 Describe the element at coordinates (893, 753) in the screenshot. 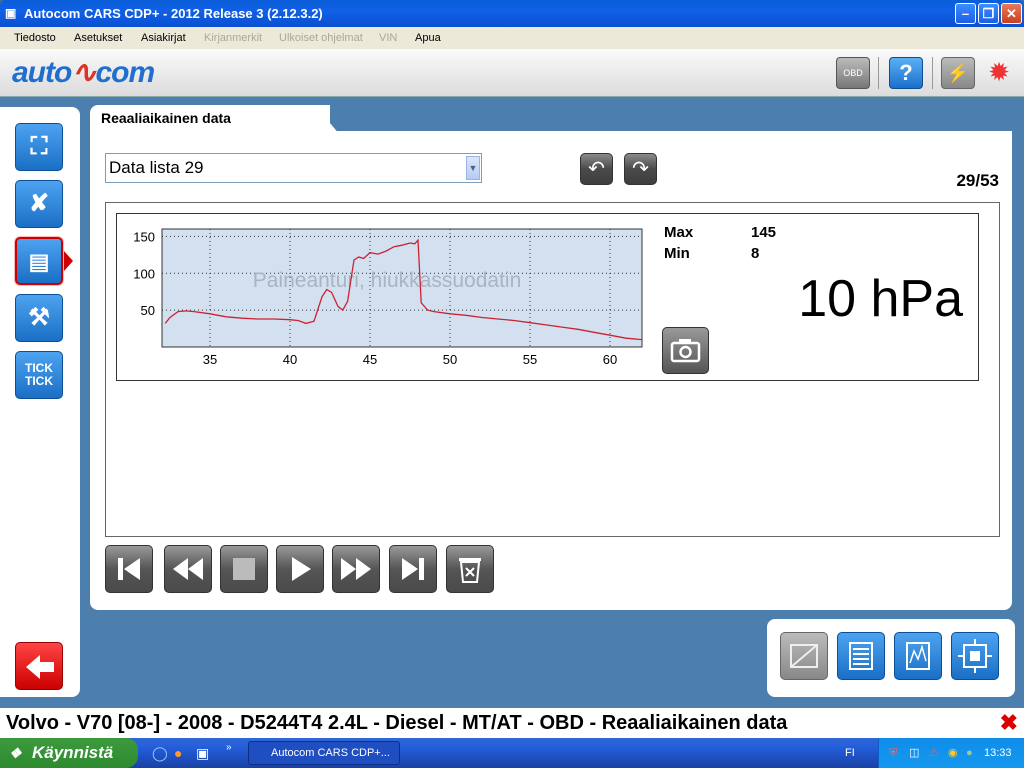

I see `shield-icon: ⛨` at that location.